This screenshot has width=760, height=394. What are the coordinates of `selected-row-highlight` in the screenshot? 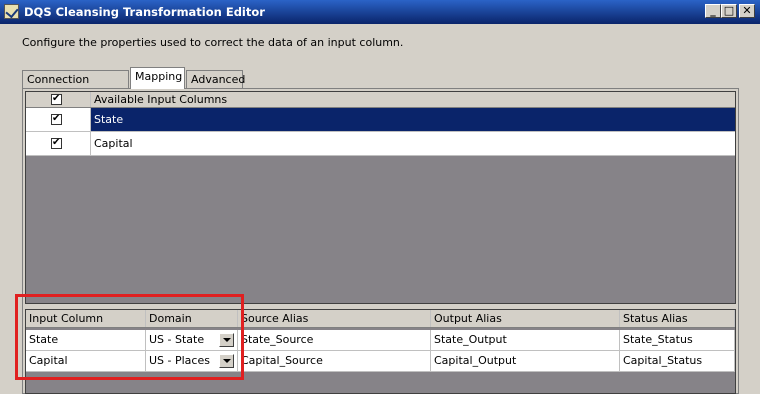 It's located at (413, 119).